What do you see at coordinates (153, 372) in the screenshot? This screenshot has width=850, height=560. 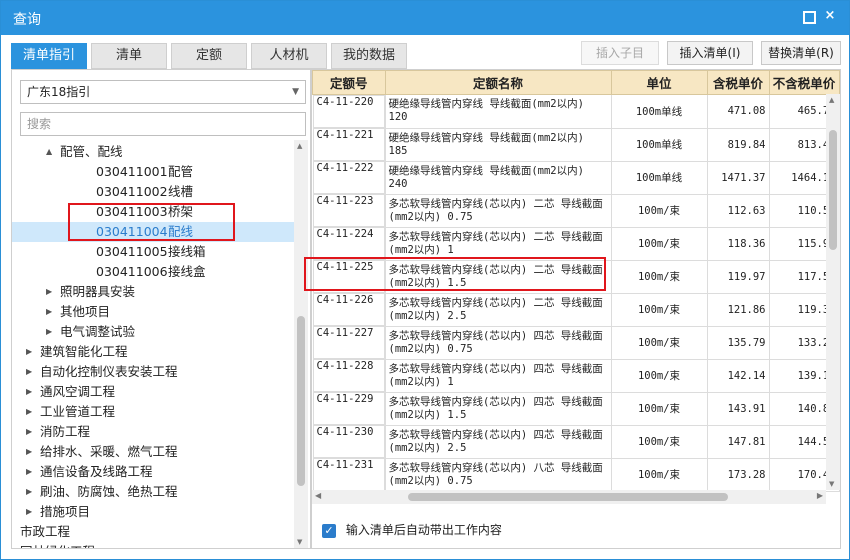 I see `tree-item: ▶ 自动化控制仪表安装工程` at bounding box center [153, 372].